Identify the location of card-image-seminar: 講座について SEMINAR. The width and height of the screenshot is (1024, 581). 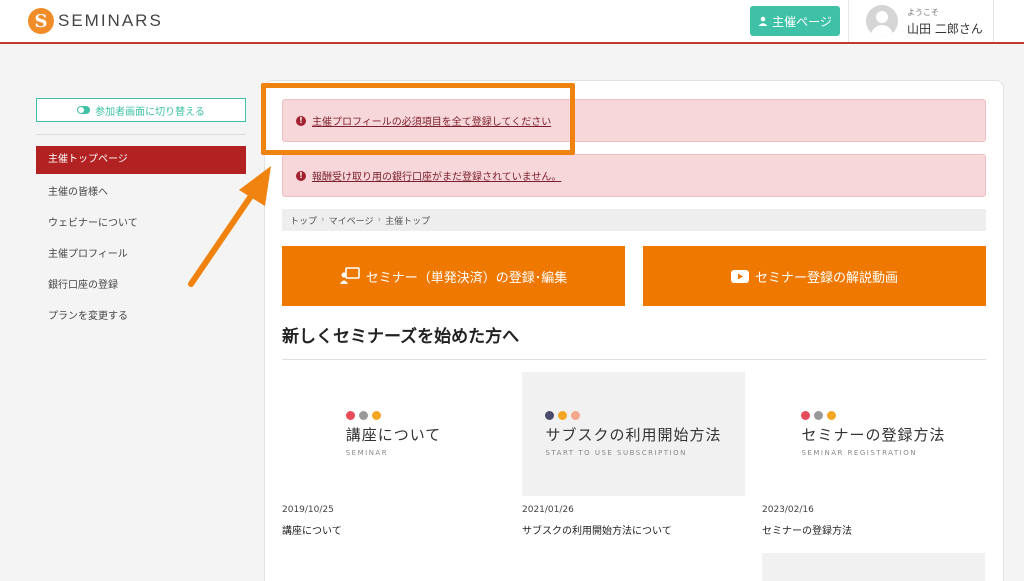
(393, 434).